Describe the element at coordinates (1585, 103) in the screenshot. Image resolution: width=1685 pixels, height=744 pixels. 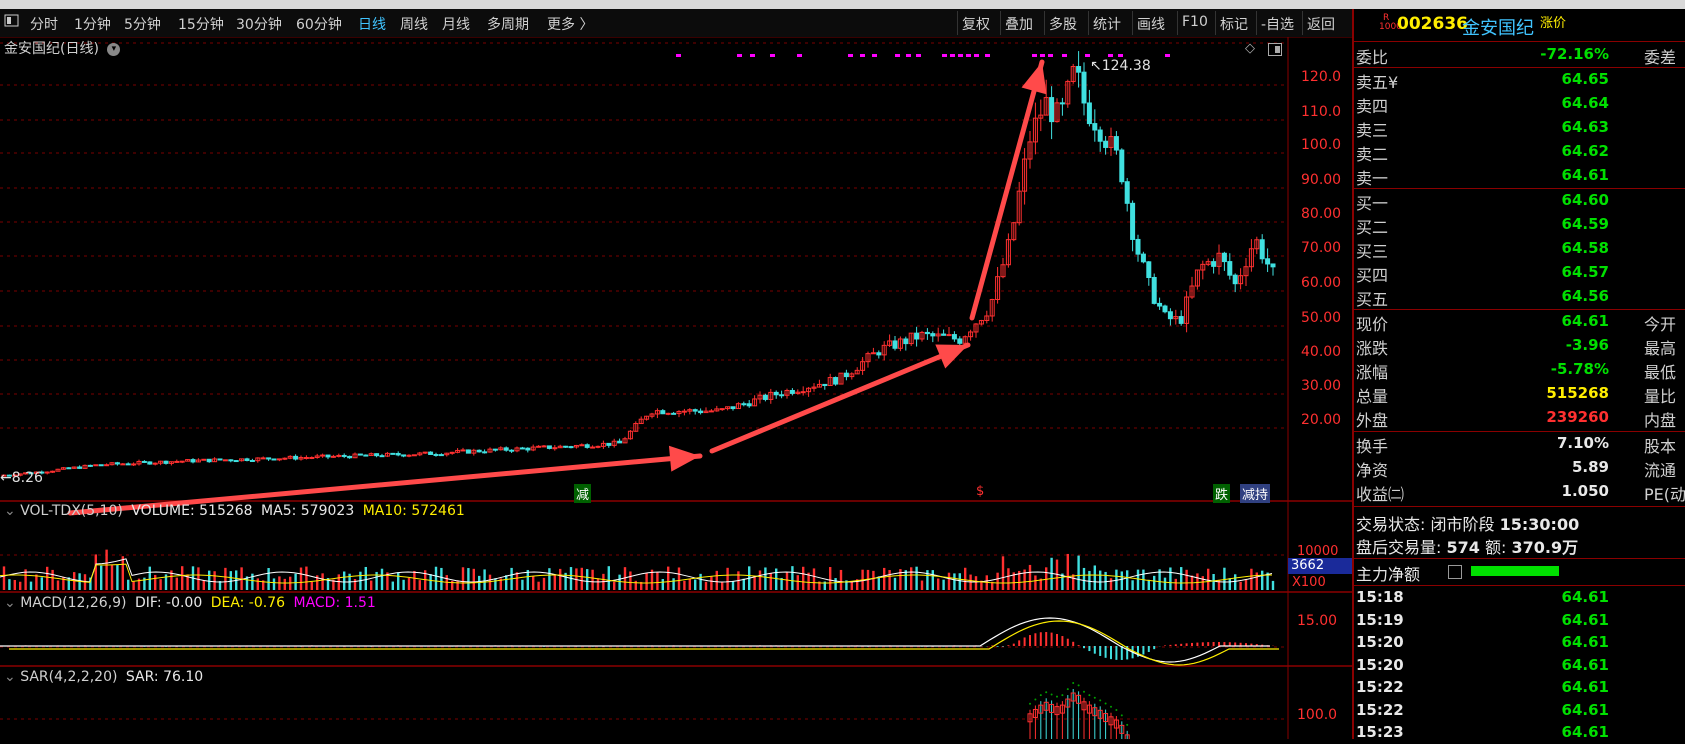
I see `row-value: 64.64` at that location.